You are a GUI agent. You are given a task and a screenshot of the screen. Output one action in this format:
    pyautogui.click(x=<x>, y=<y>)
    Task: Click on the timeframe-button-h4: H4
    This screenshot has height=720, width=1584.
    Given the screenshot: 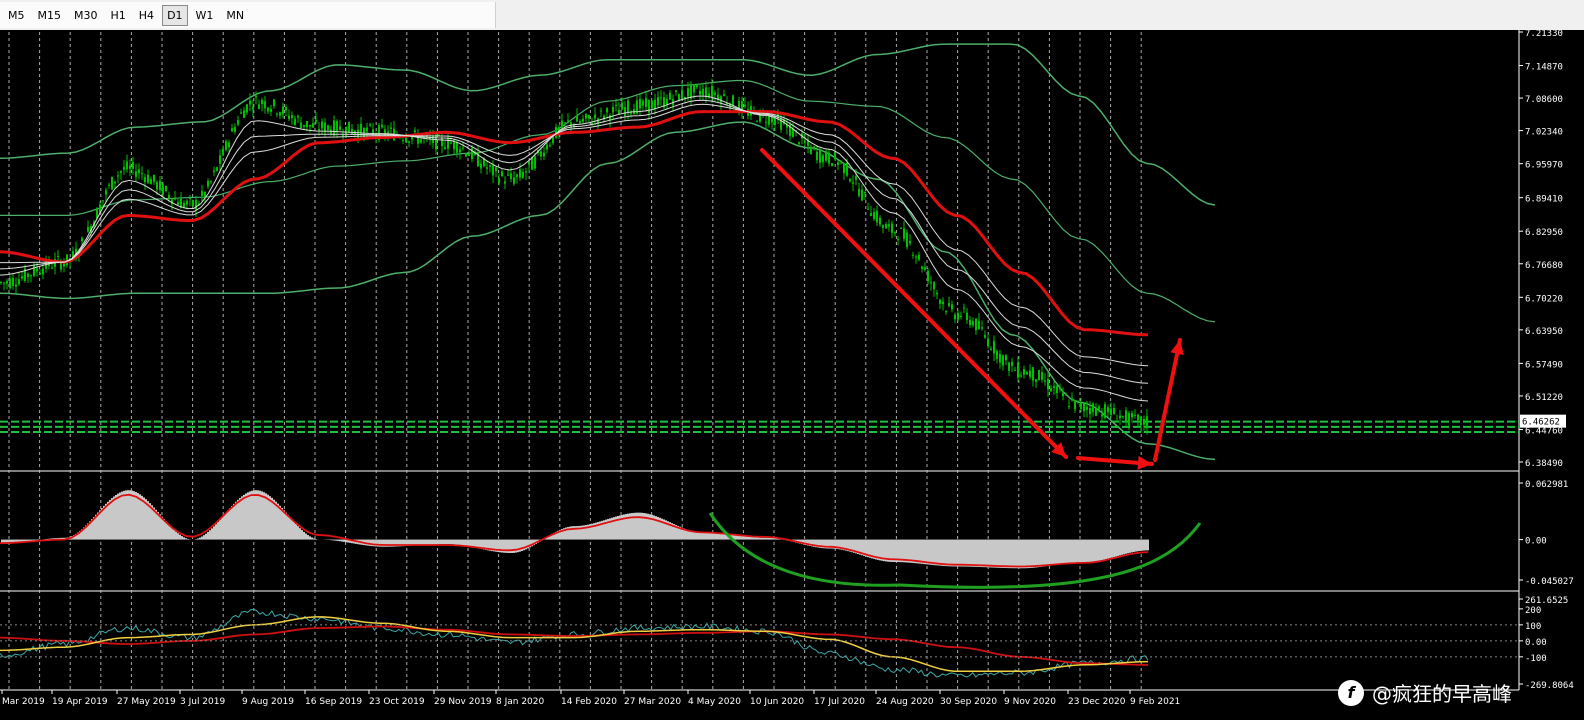 What is the action you would take?
    pyautogui.click(x=146, y=15)
    